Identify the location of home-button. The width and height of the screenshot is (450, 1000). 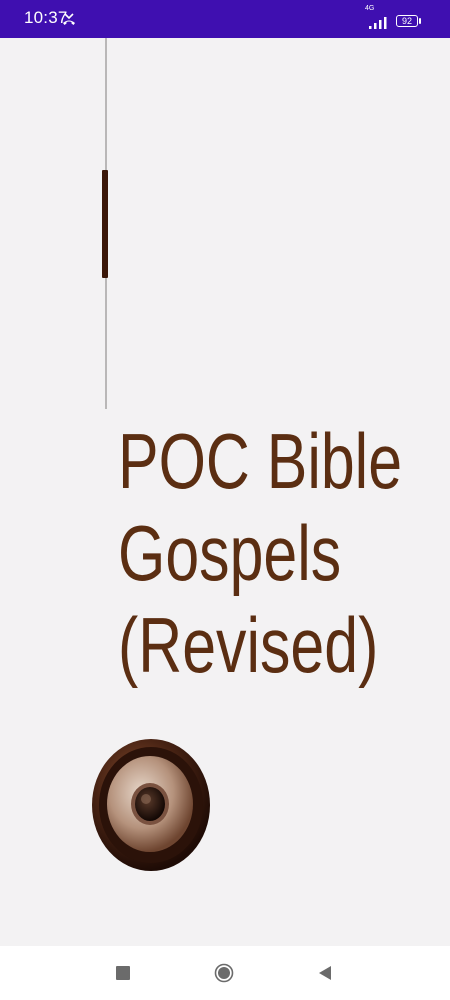
(224, 973).